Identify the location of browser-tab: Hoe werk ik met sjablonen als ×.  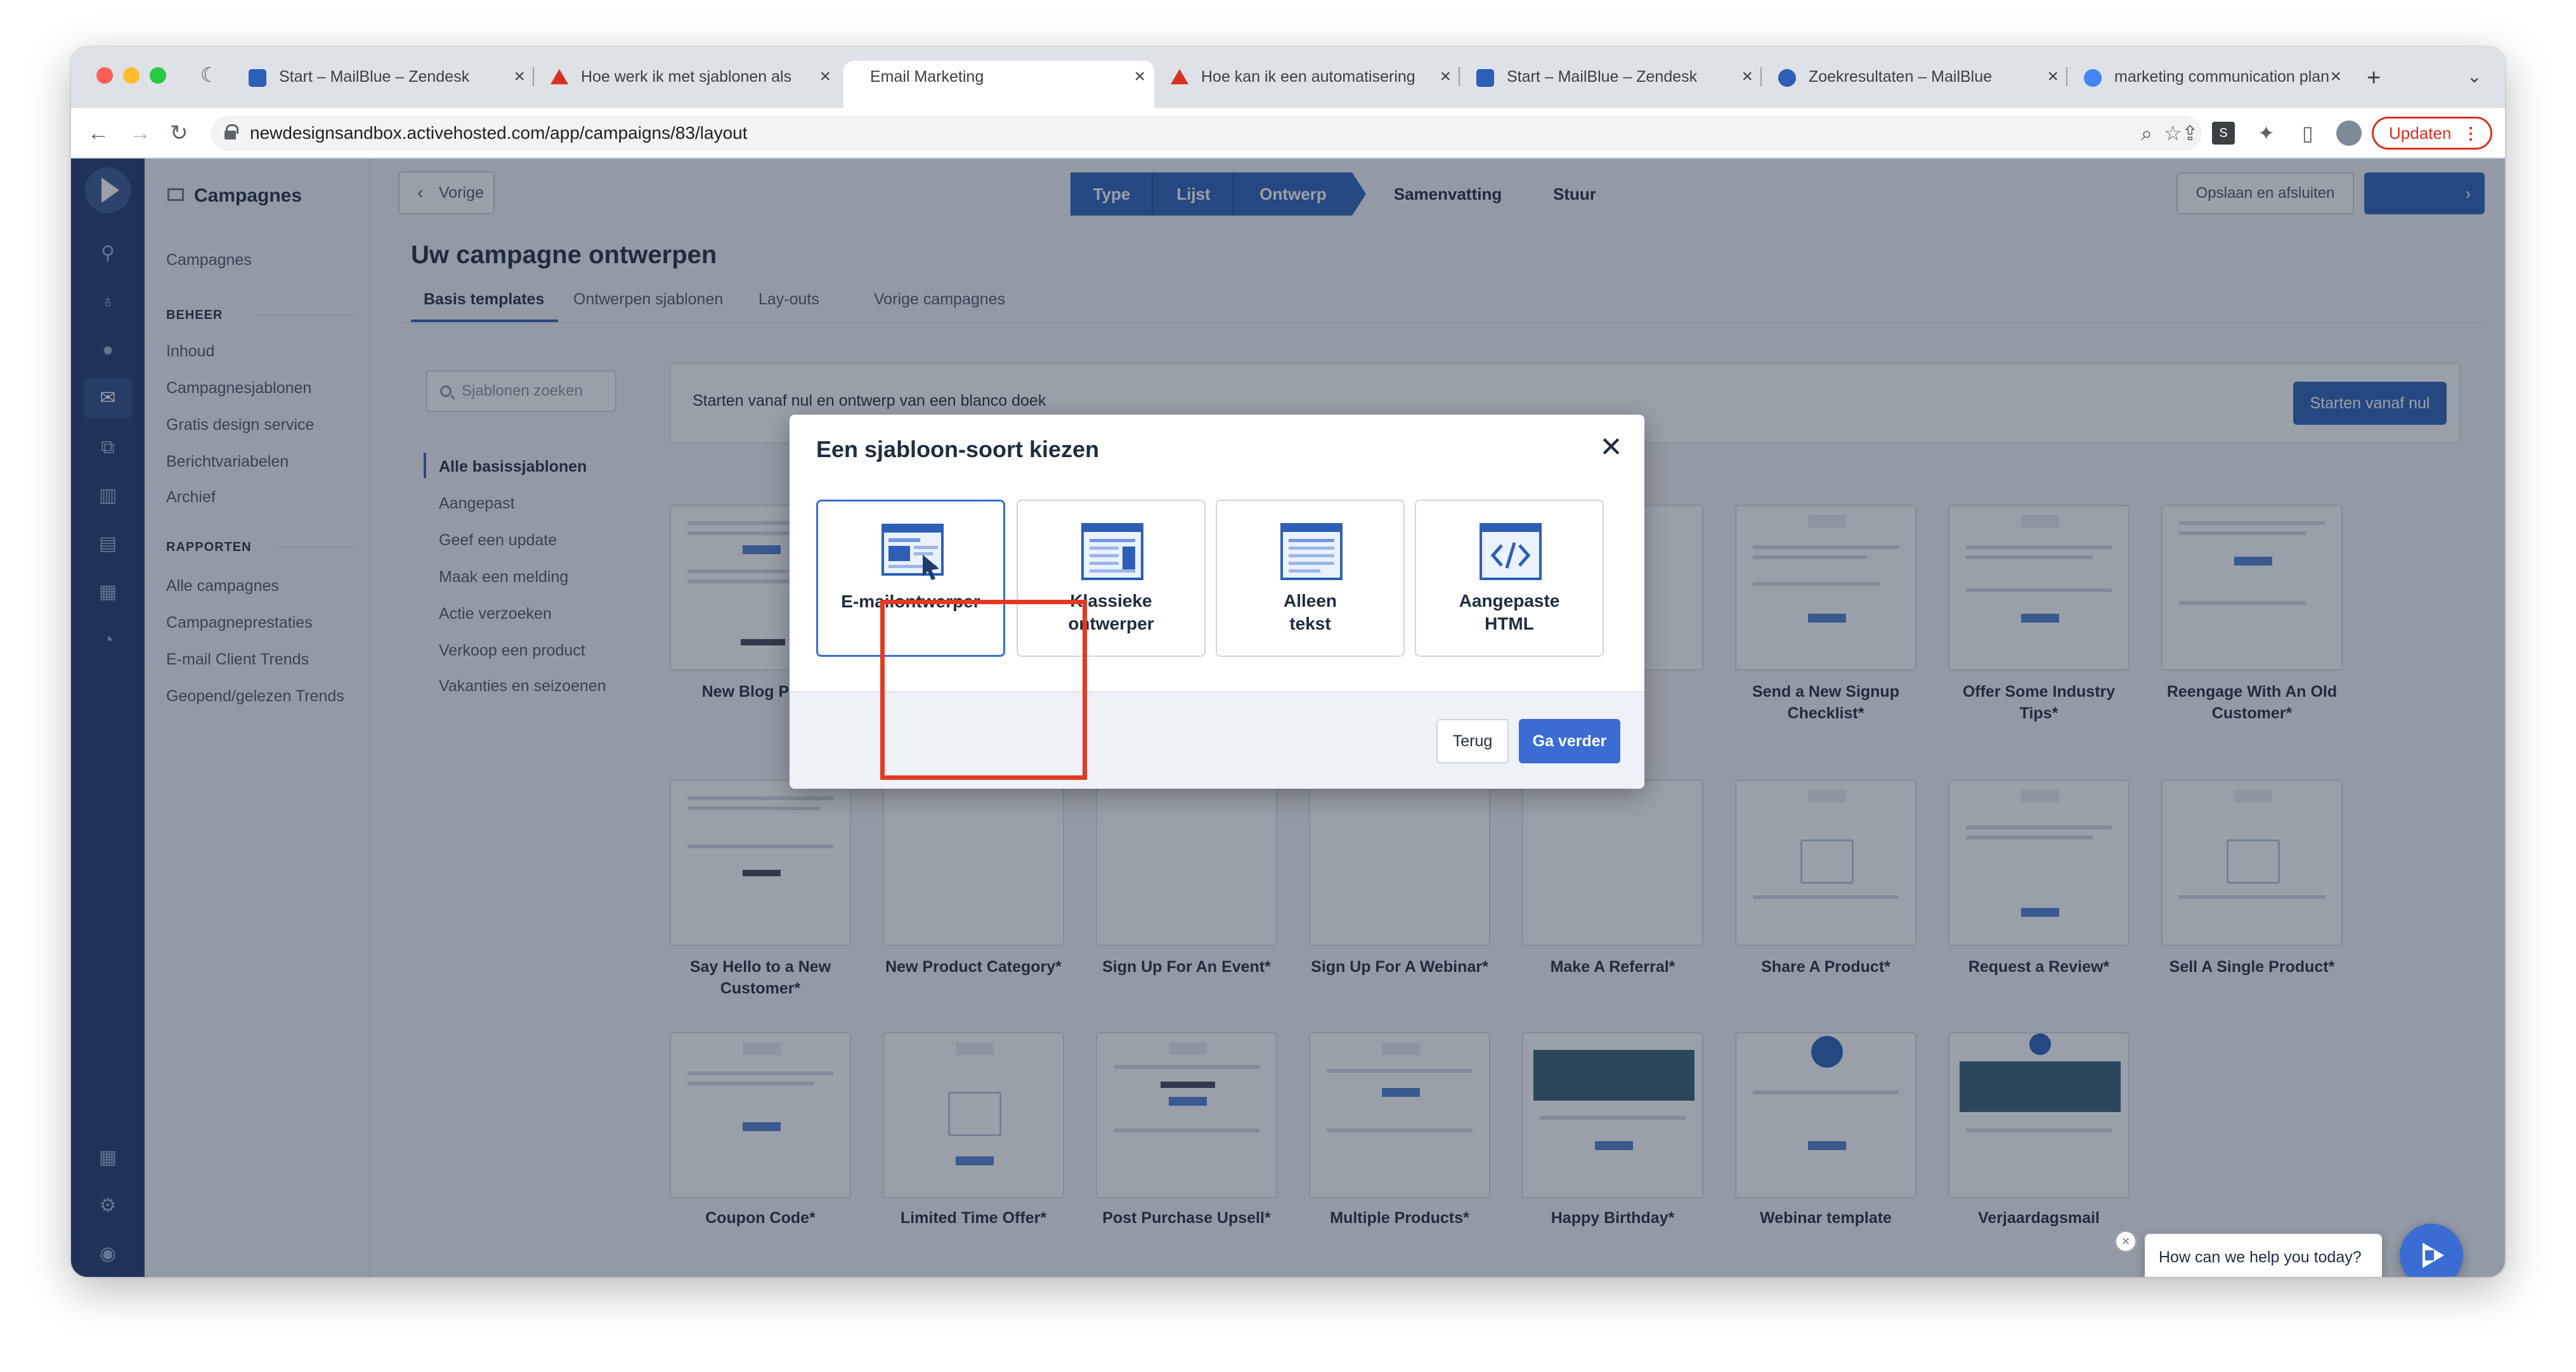
(689, 84).